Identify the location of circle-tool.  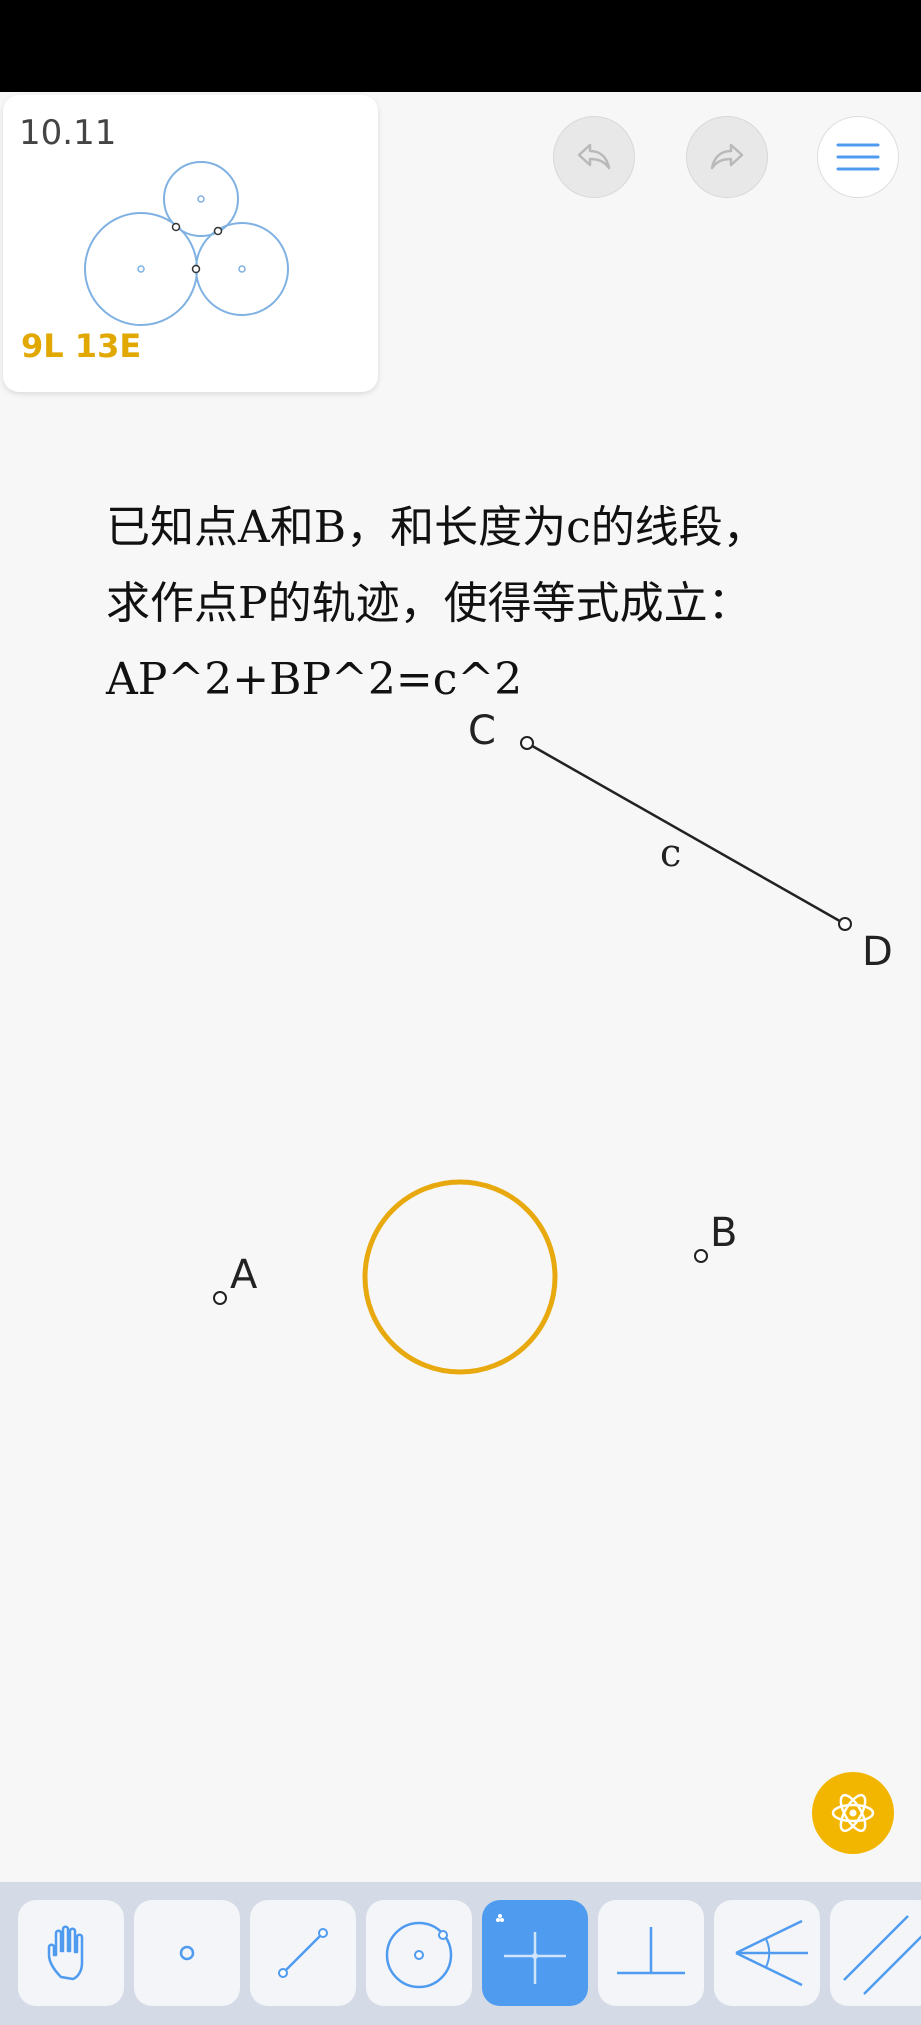
(419, 1953).